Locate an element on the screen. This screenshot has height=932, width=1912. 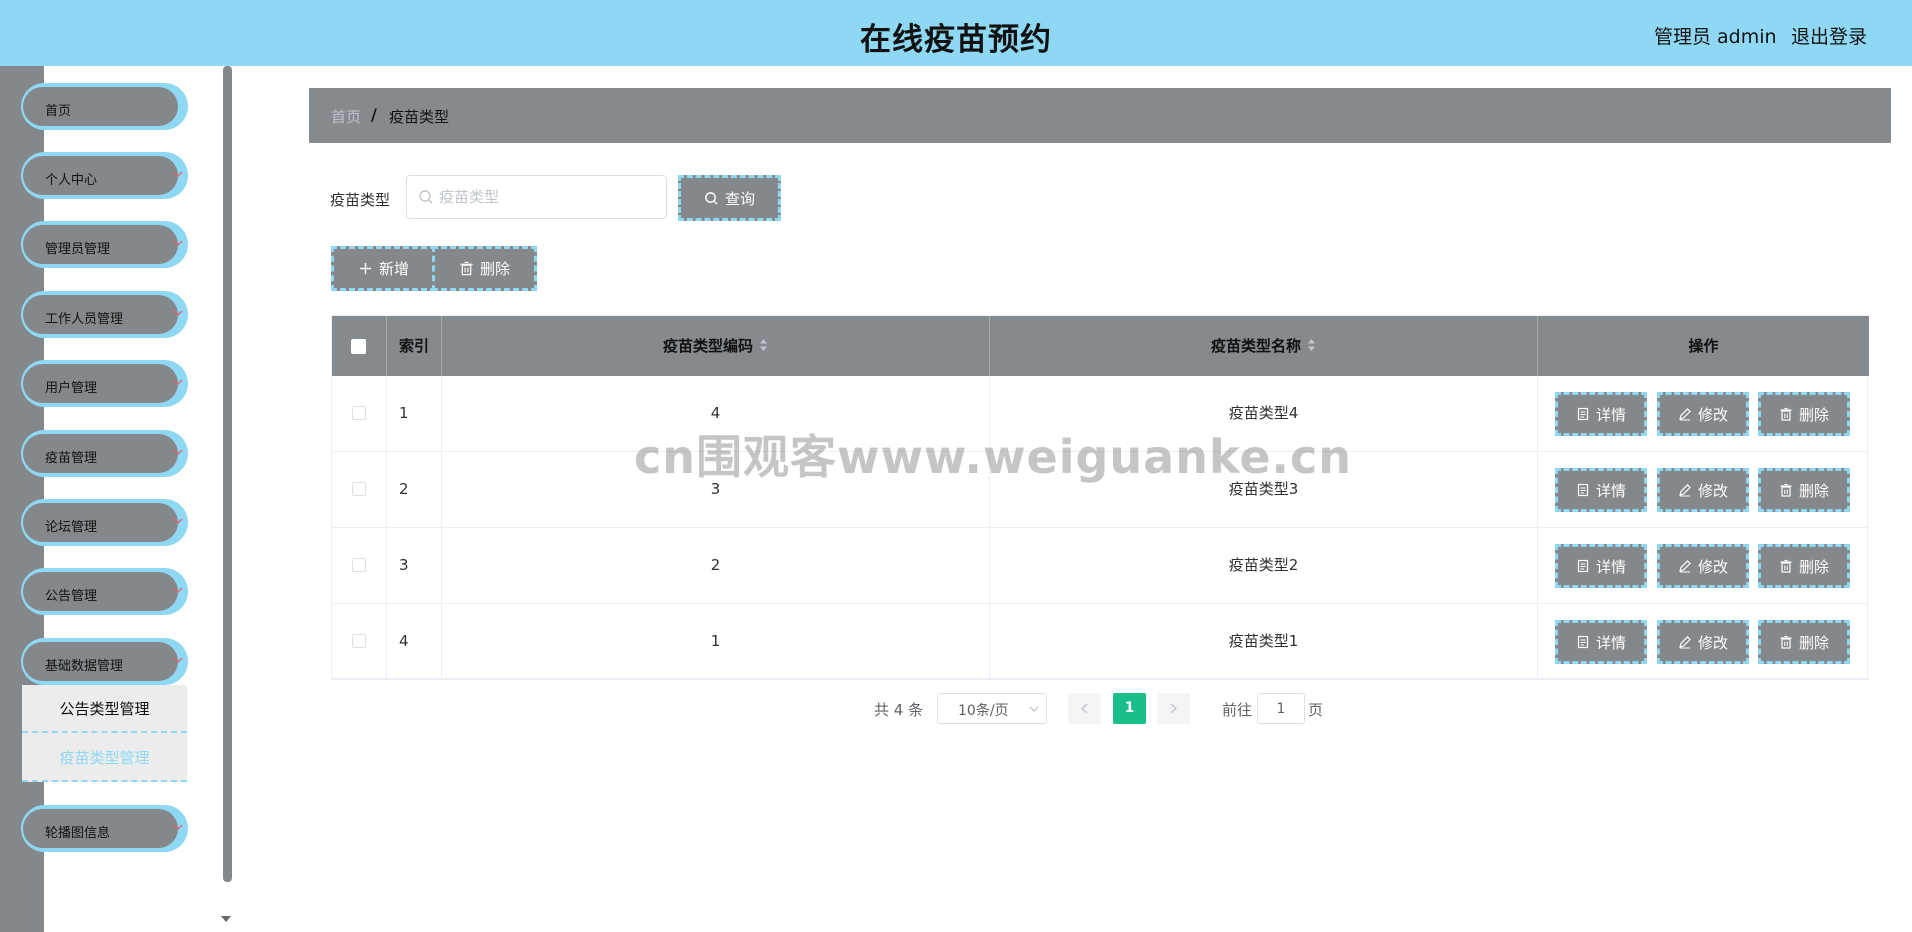
sidebar-item-admin: 管理员管理 is located at coordinates (104, 244).